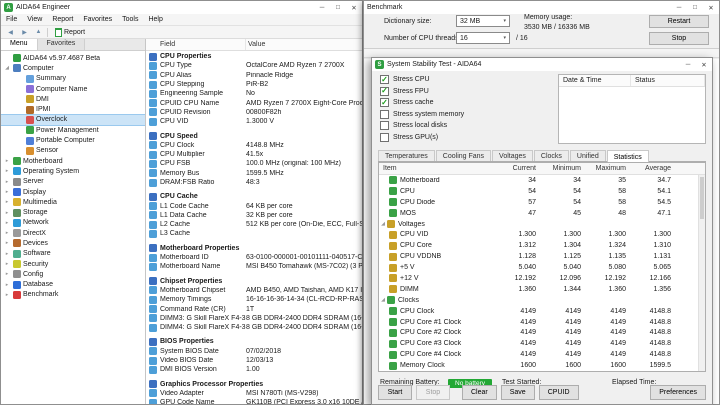 This screenshot has width=720, height=405. I want to click on tree-item-aida64-v5-97-4687-beta: AIDA64 v5.97.4687 Beta, so click(73, 58).